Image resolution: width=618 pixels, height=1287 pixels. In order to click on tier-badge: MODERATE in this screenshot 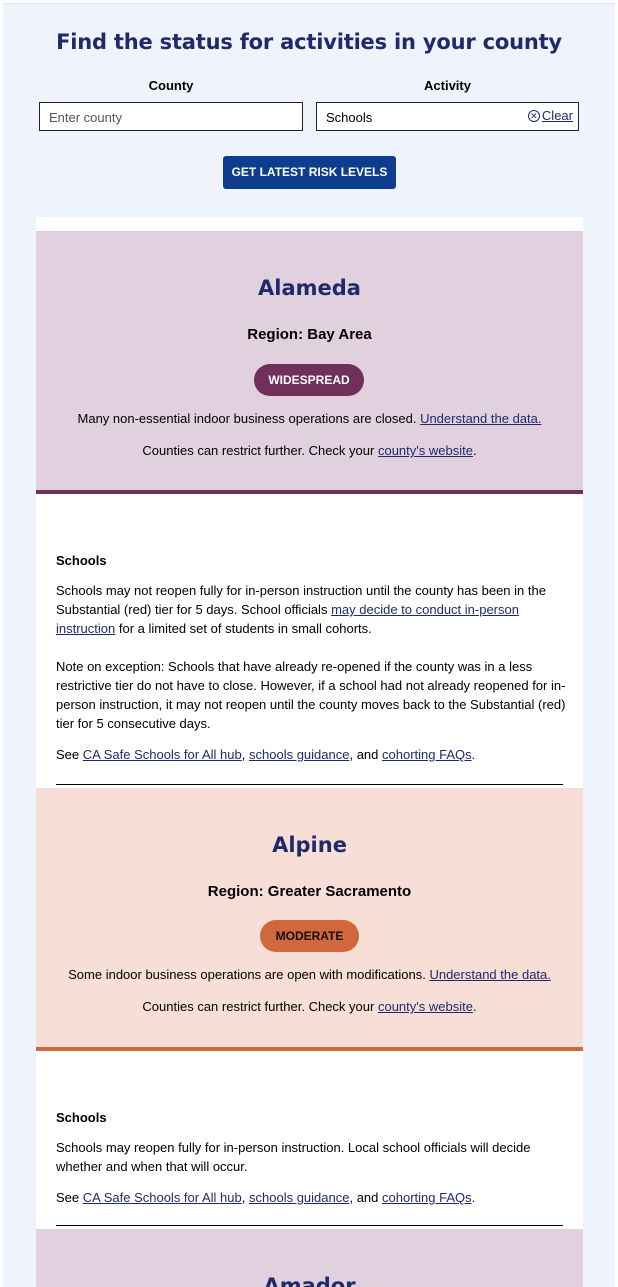, I will do `click(309, 936)`.